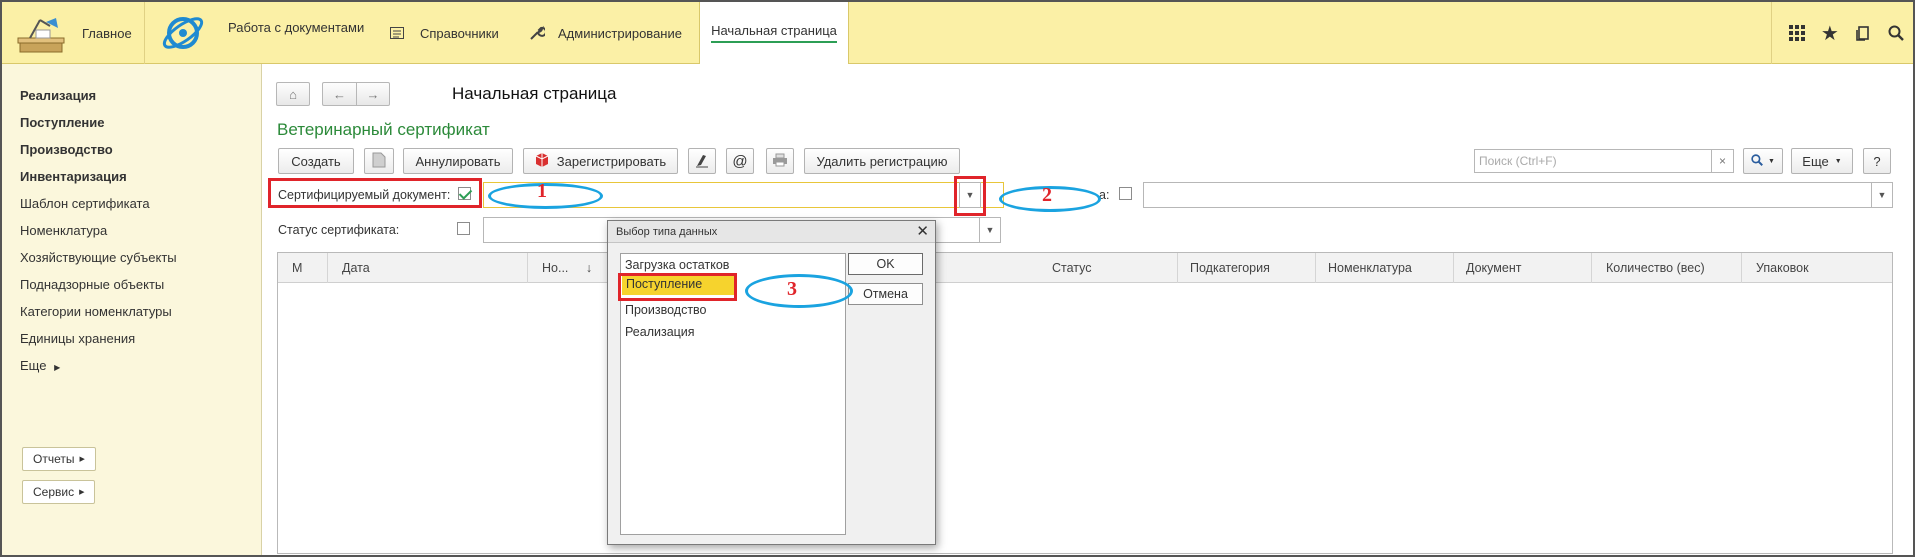  Describe the element at coordinates (54, 459) in the screenshot. I see `reports-button-label: Отчеты` at that location.